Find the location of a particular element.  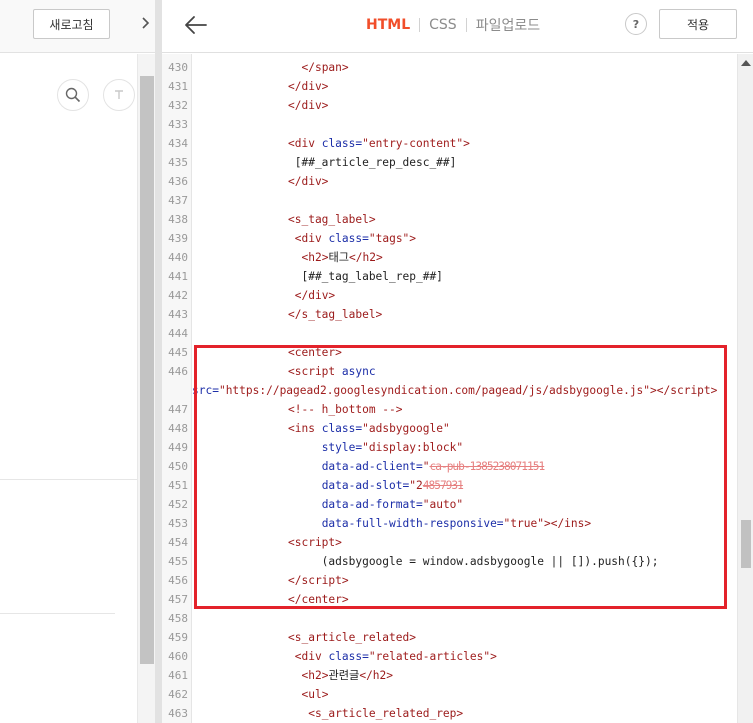

line-number: 435 is located at coordinates (178, 162).